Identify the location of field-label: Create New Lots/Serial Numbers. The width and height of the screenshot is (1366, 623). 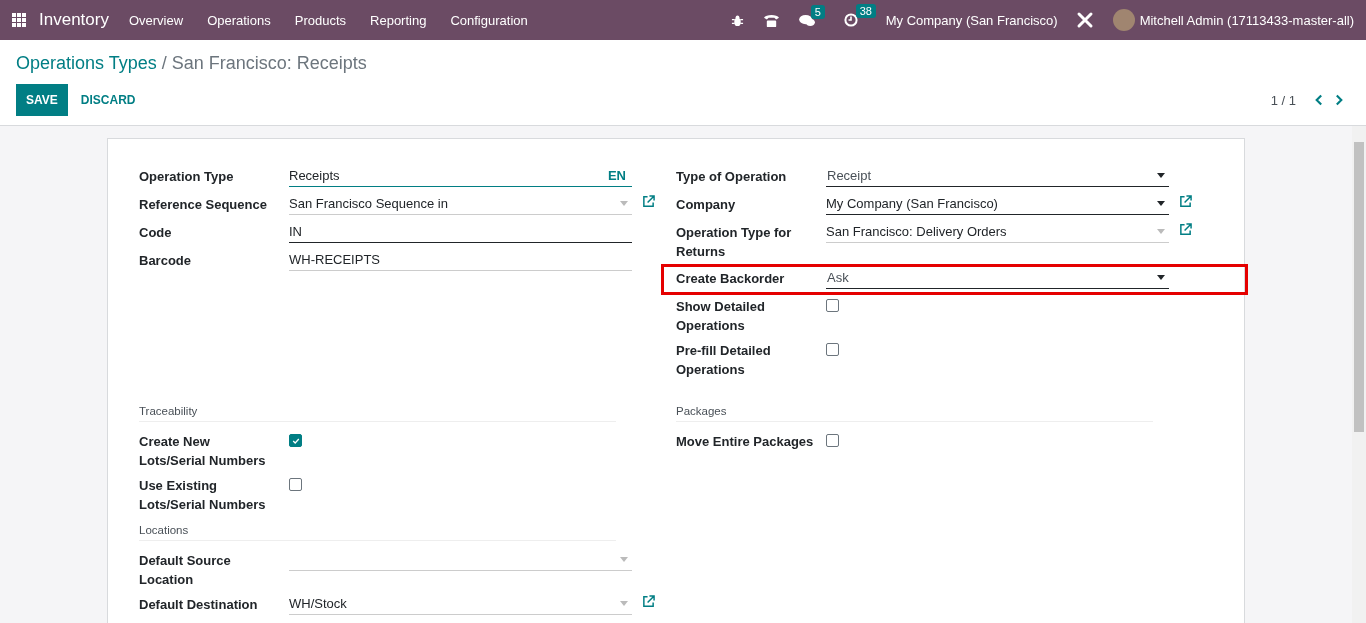
(203, 451).